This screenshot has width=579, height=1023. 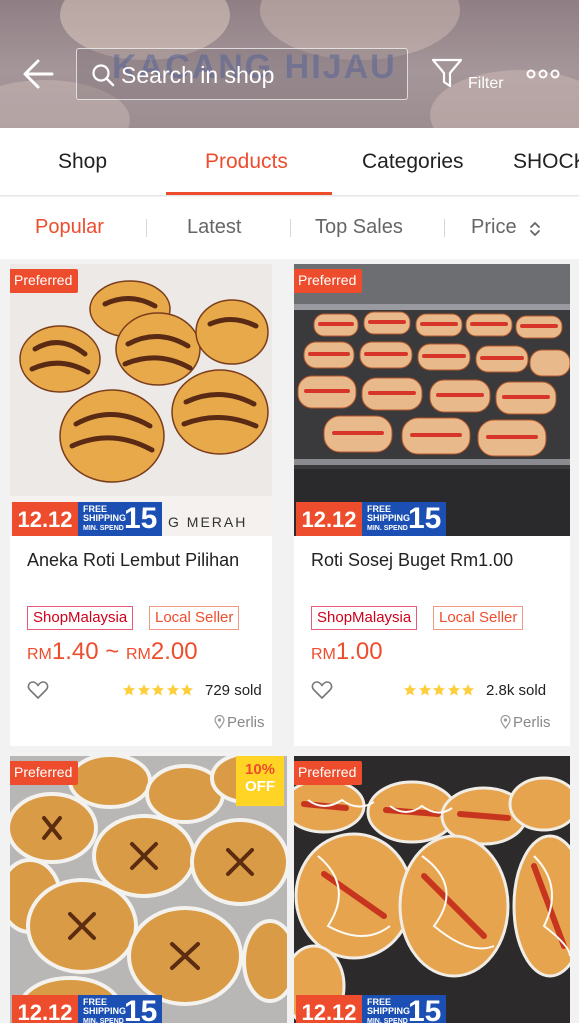 What do you see at coordinates (174, 651) in the screenshot?
I see `price-max: 2.00` at bounding box center [174, 651].